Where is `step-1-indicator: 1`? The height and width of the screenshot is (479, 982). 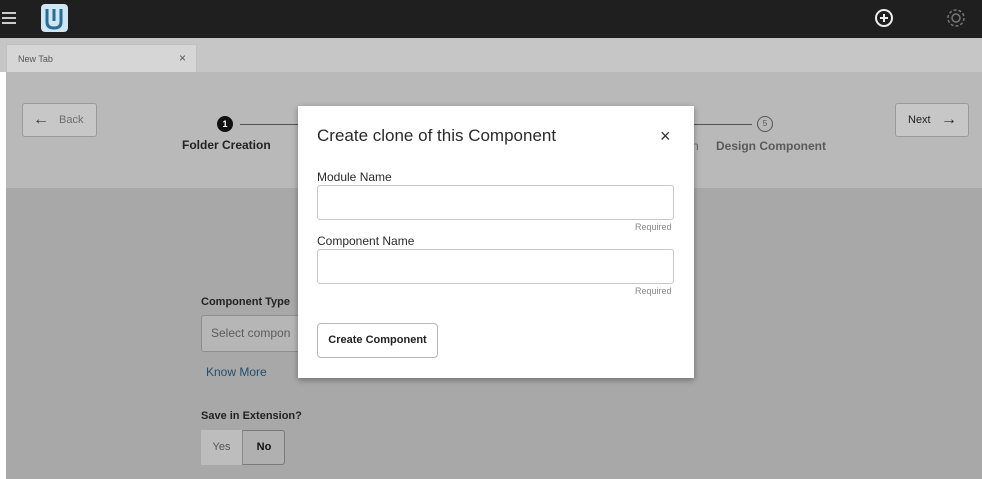
step-1-indicator: 1 is located at coordinates (225, 124).